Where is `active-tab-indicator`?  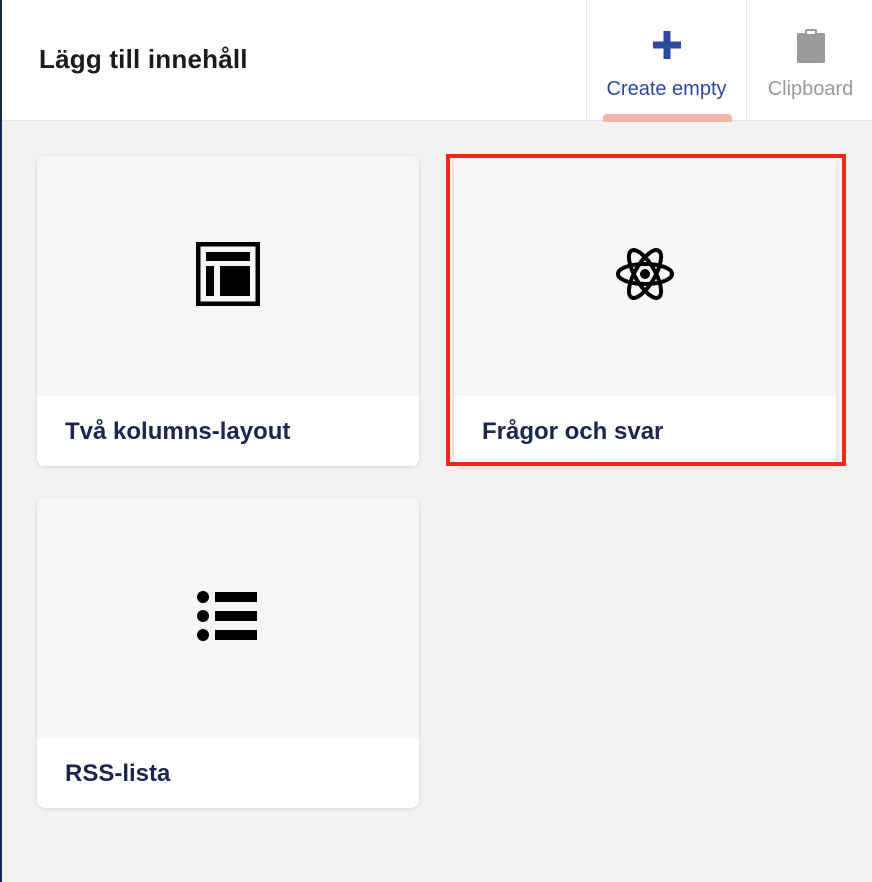
active-tab-indicator is located at coordinates (667, 118).